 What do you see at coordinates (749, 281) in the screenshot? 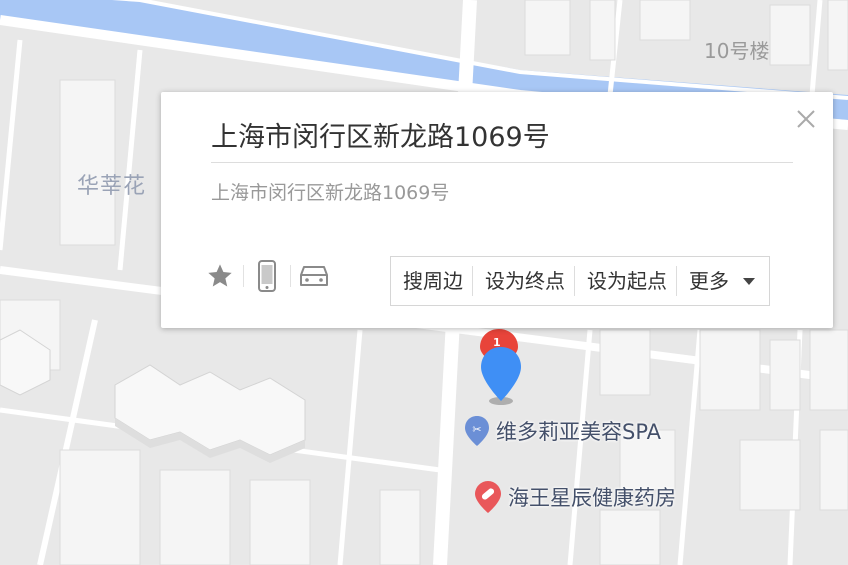
I see `chevron-down-icon` at bounding box center [749, 281].